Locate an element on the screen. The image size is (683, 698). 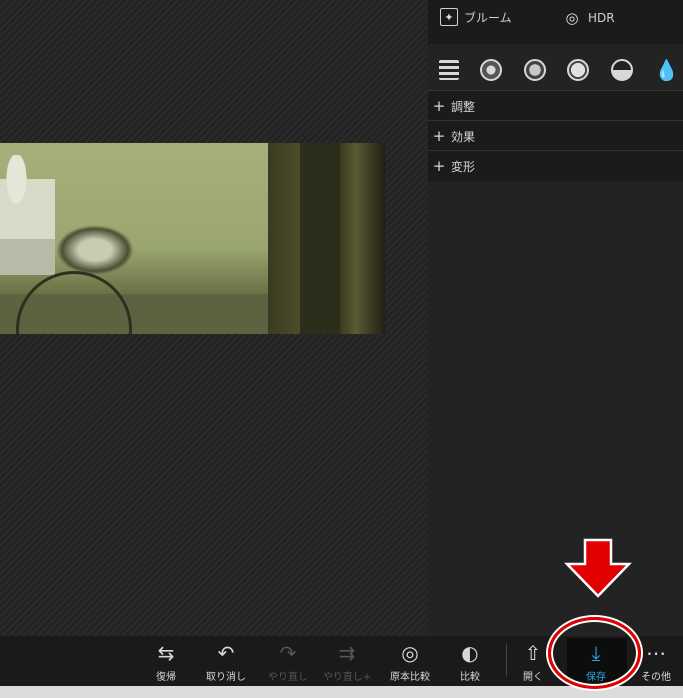
redo-button: ↷ やり直し is located at coordinates (288, 662).